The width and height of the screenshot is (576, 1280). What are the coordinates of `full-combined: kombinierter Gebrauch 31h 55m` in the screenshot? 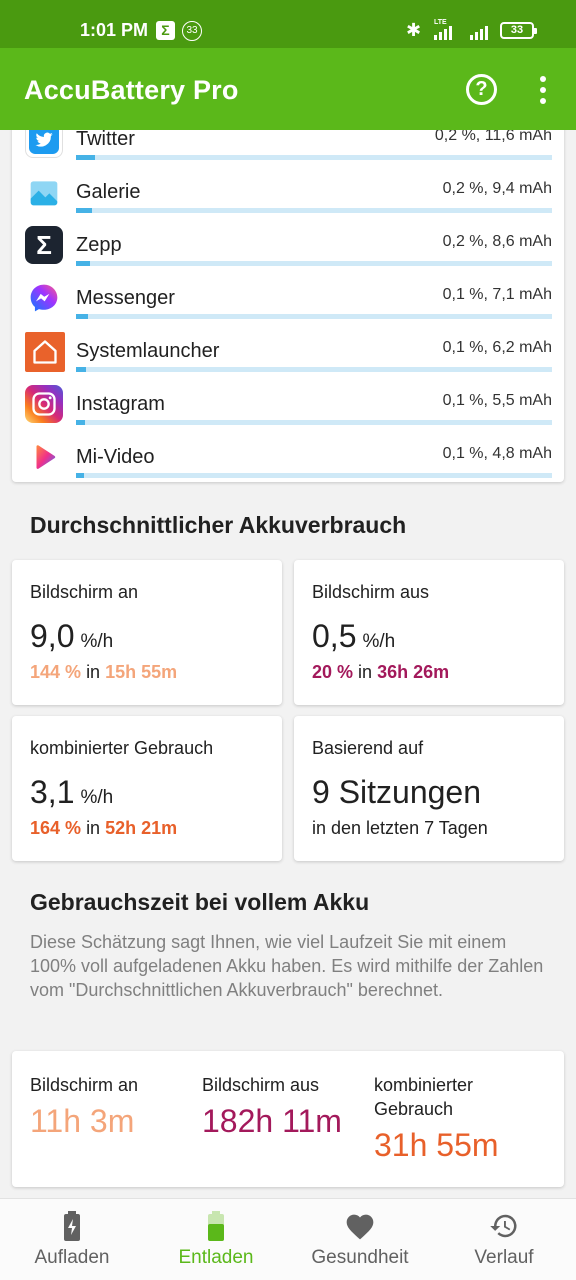 It's located at (464, 1118).